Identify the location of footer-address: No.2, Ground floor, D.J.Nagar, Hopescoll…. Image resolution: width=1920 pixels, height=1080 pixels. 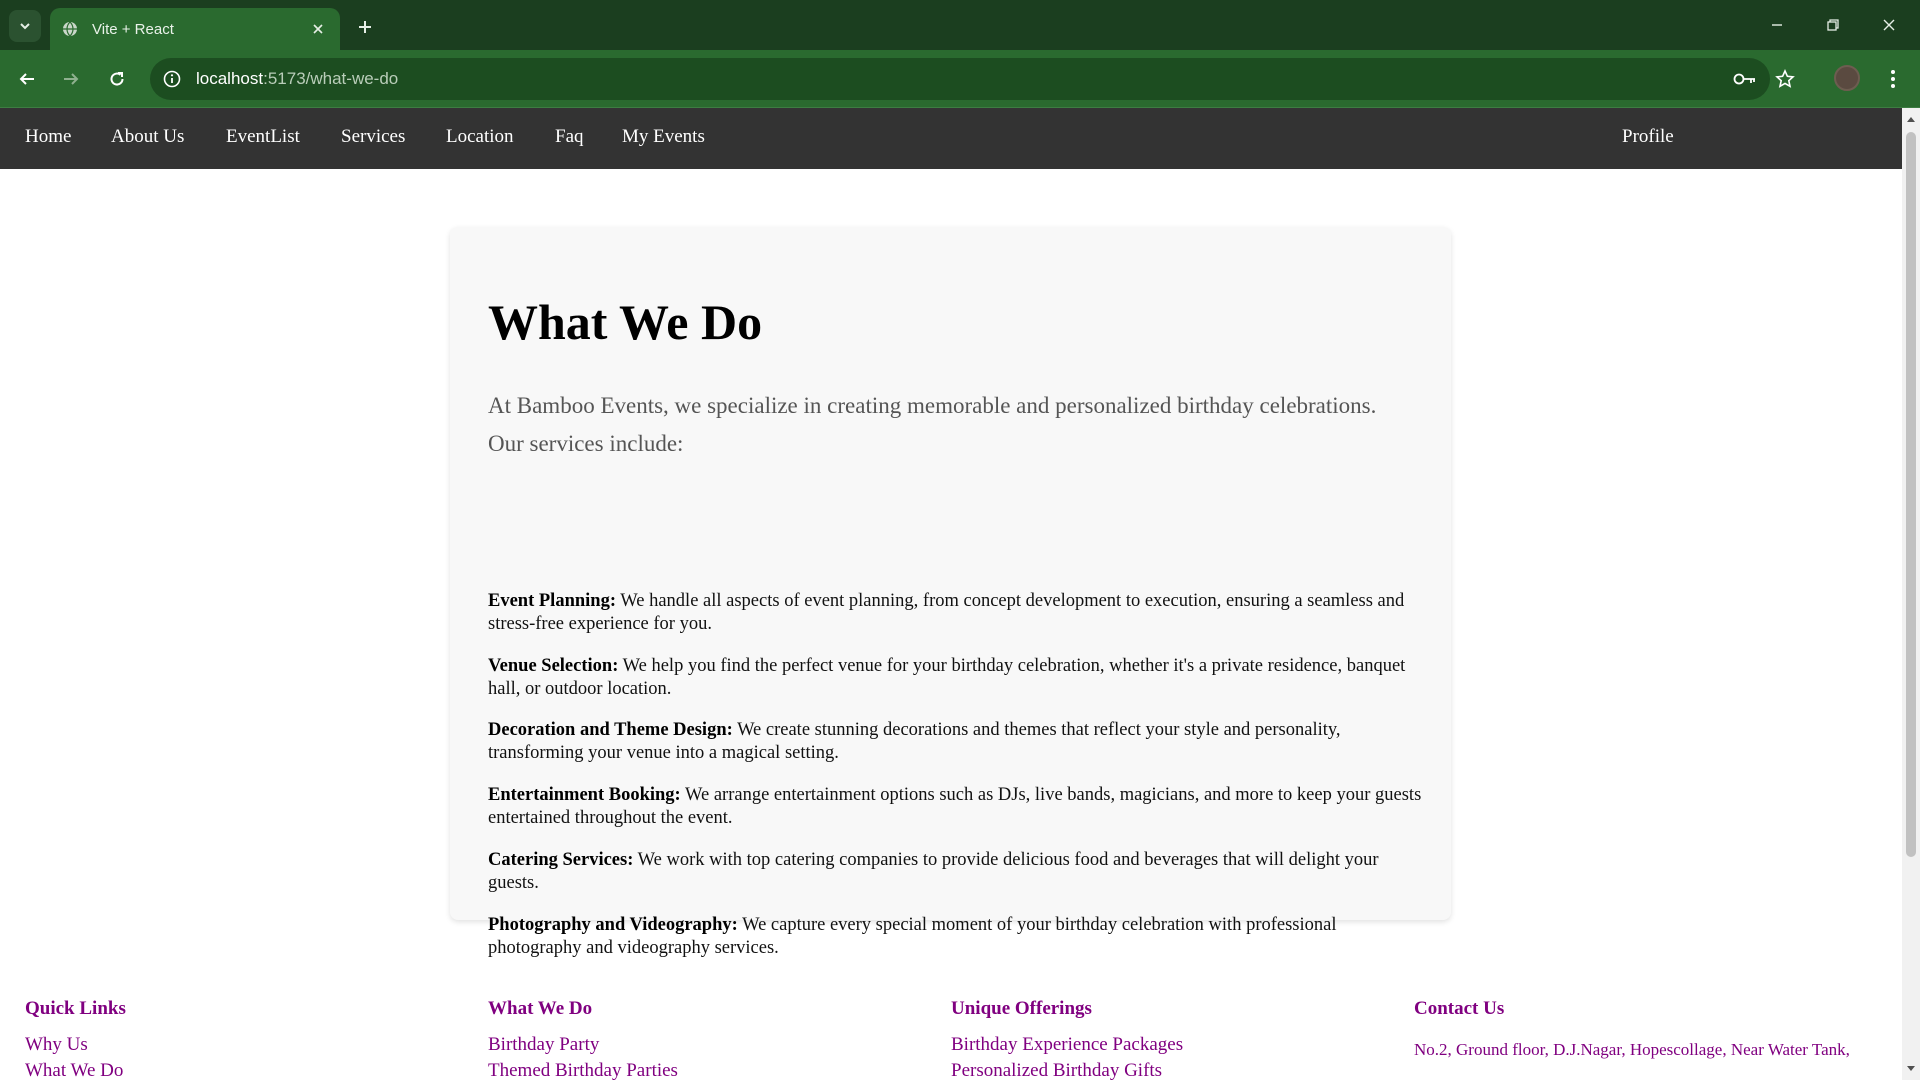
(1632, 1049).